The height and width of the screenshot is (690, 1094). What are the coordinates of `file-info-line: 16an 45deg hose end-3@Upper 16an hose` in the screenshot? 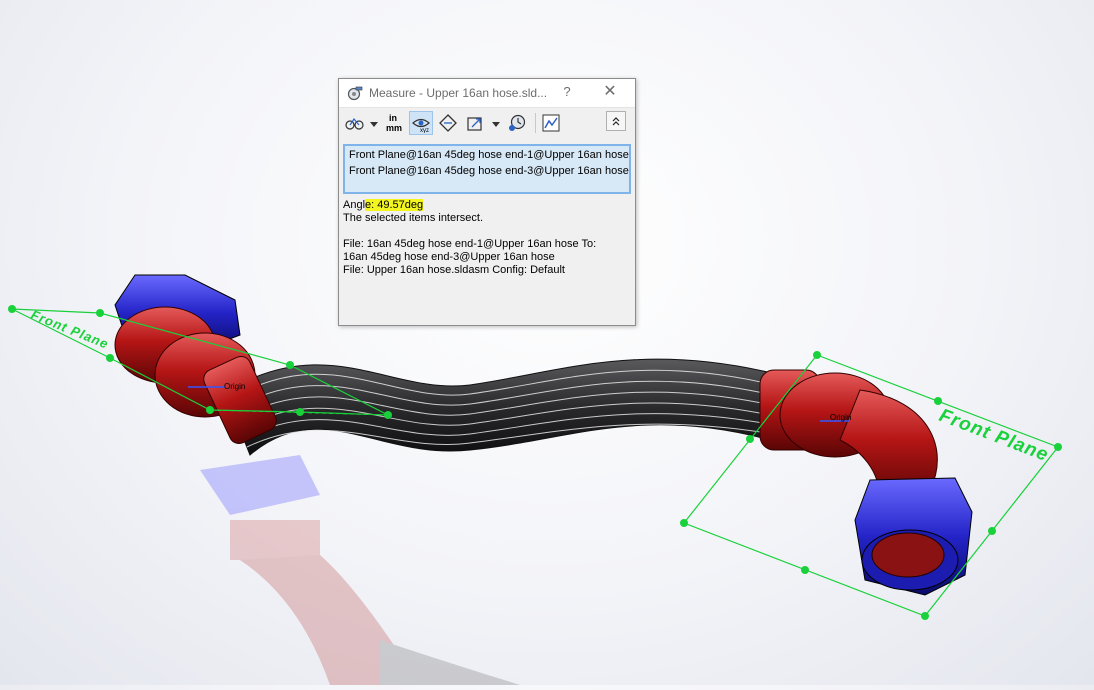 It's located at (449, 257).